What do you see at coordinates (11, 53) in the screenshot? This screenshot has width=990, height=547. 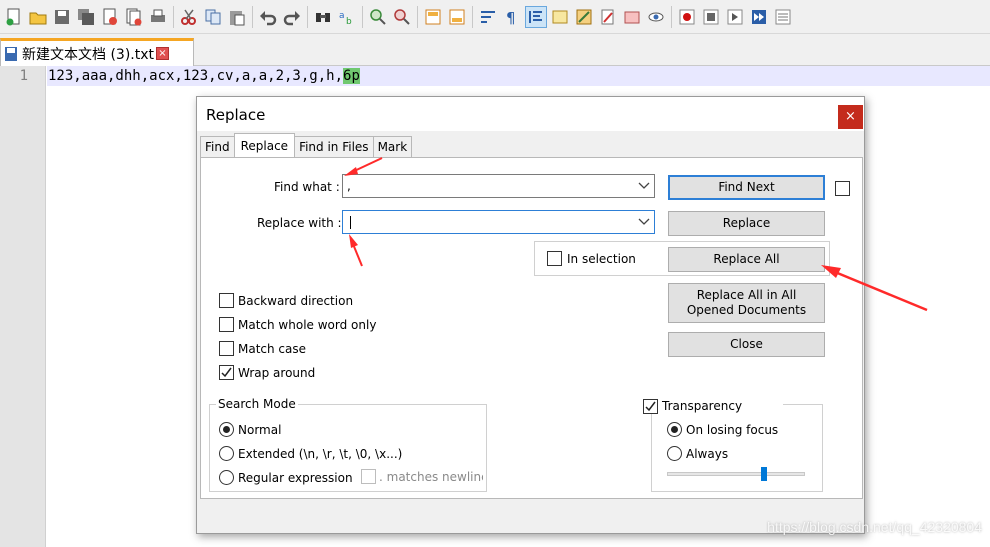 I see `file-saved-icon` at bounding box center [11, 53].